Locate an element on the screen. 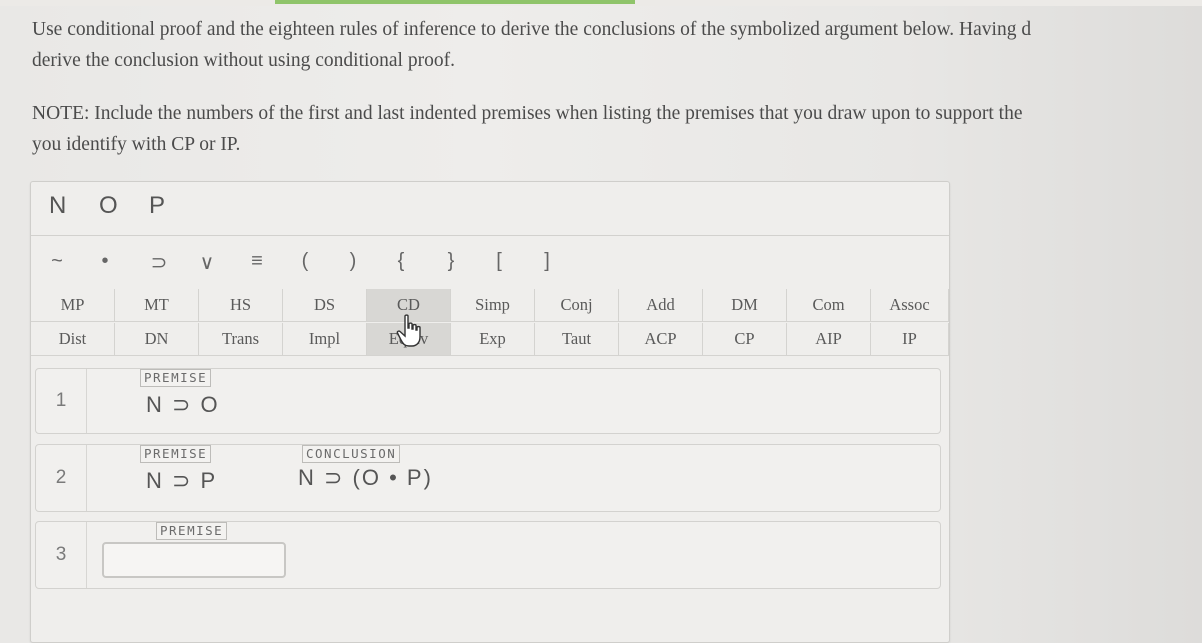 This screenshot has height=643, width=1202. rule-button-dist: Dist is located at coordinates (73, 339).